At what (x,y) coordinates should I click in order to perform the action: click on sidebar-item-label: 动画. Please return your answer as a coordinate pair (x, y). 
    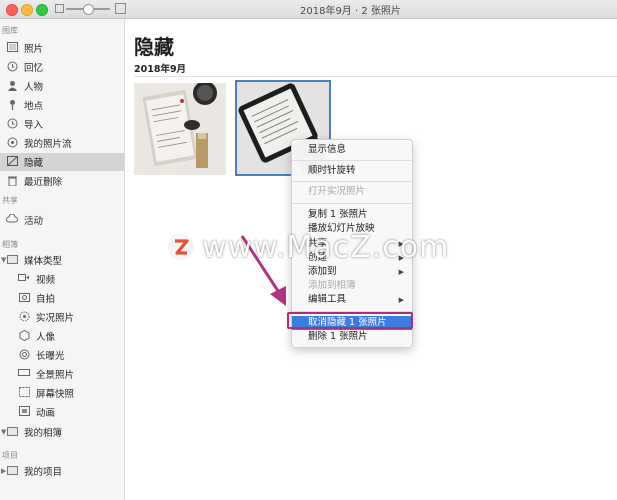
    Looking at the image, I should click on (46, 413).